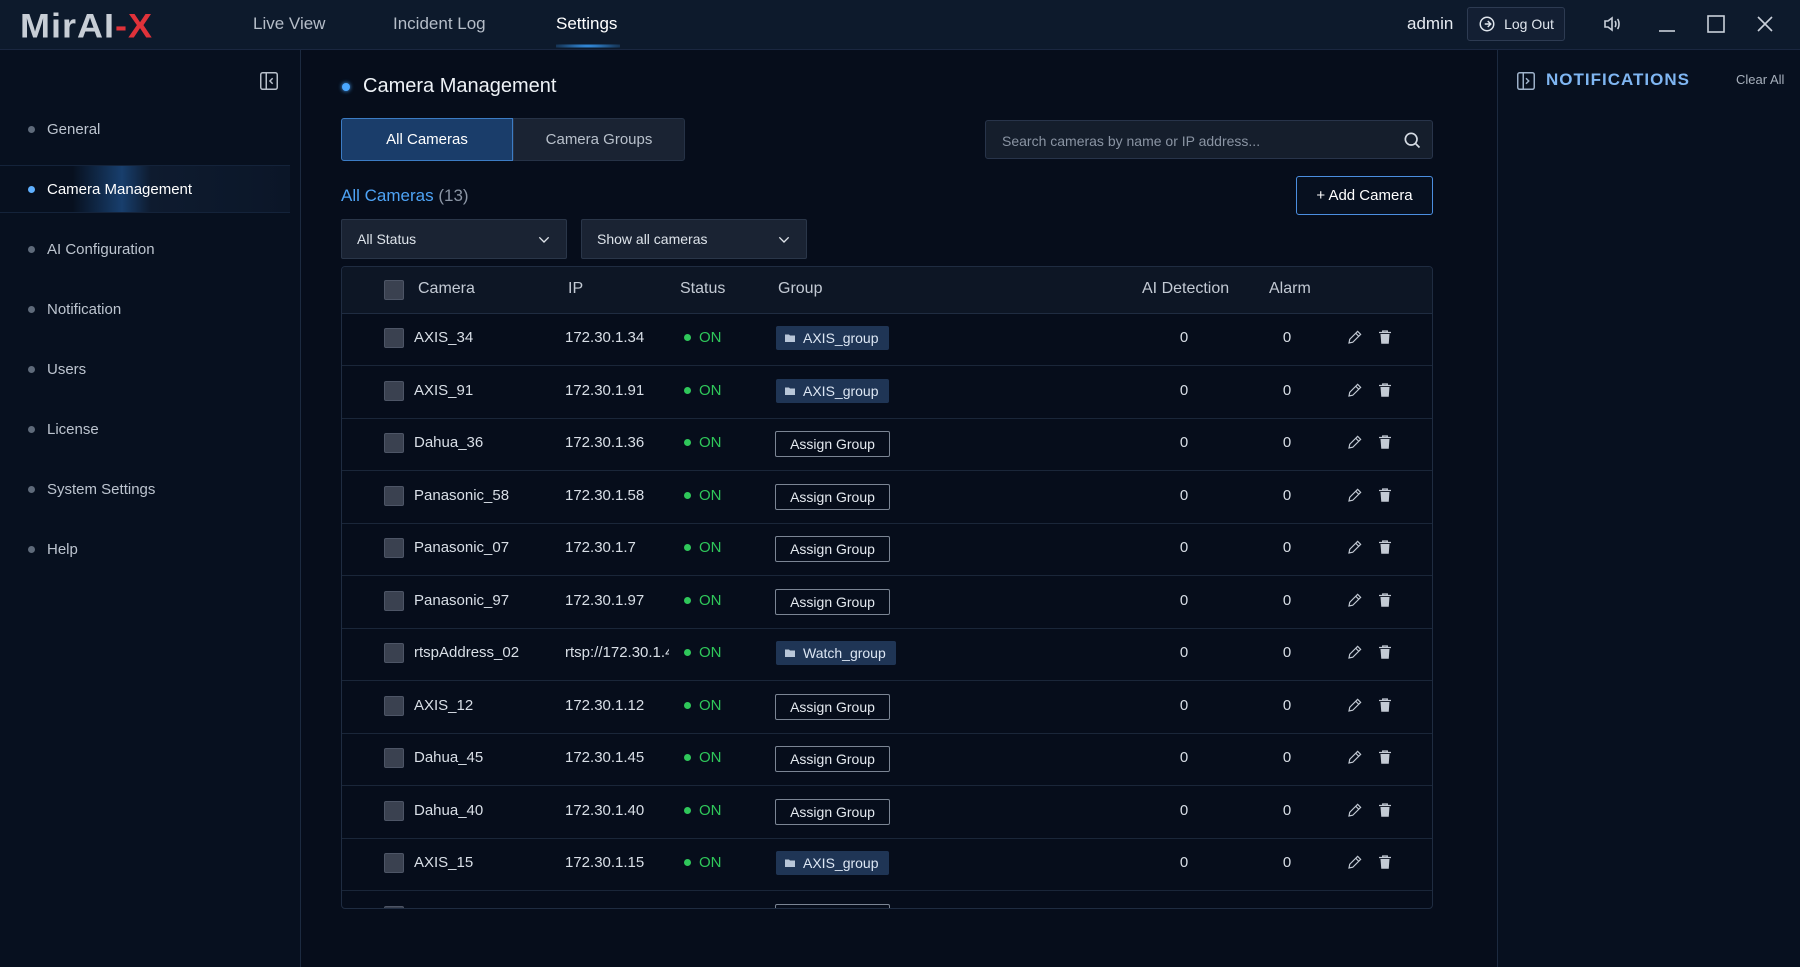 The image size is (1800, 967). Describe the element at coordinates (1185, 289) in the screenshot. I see `column-header-ai-detection: AI Detection` at that location.